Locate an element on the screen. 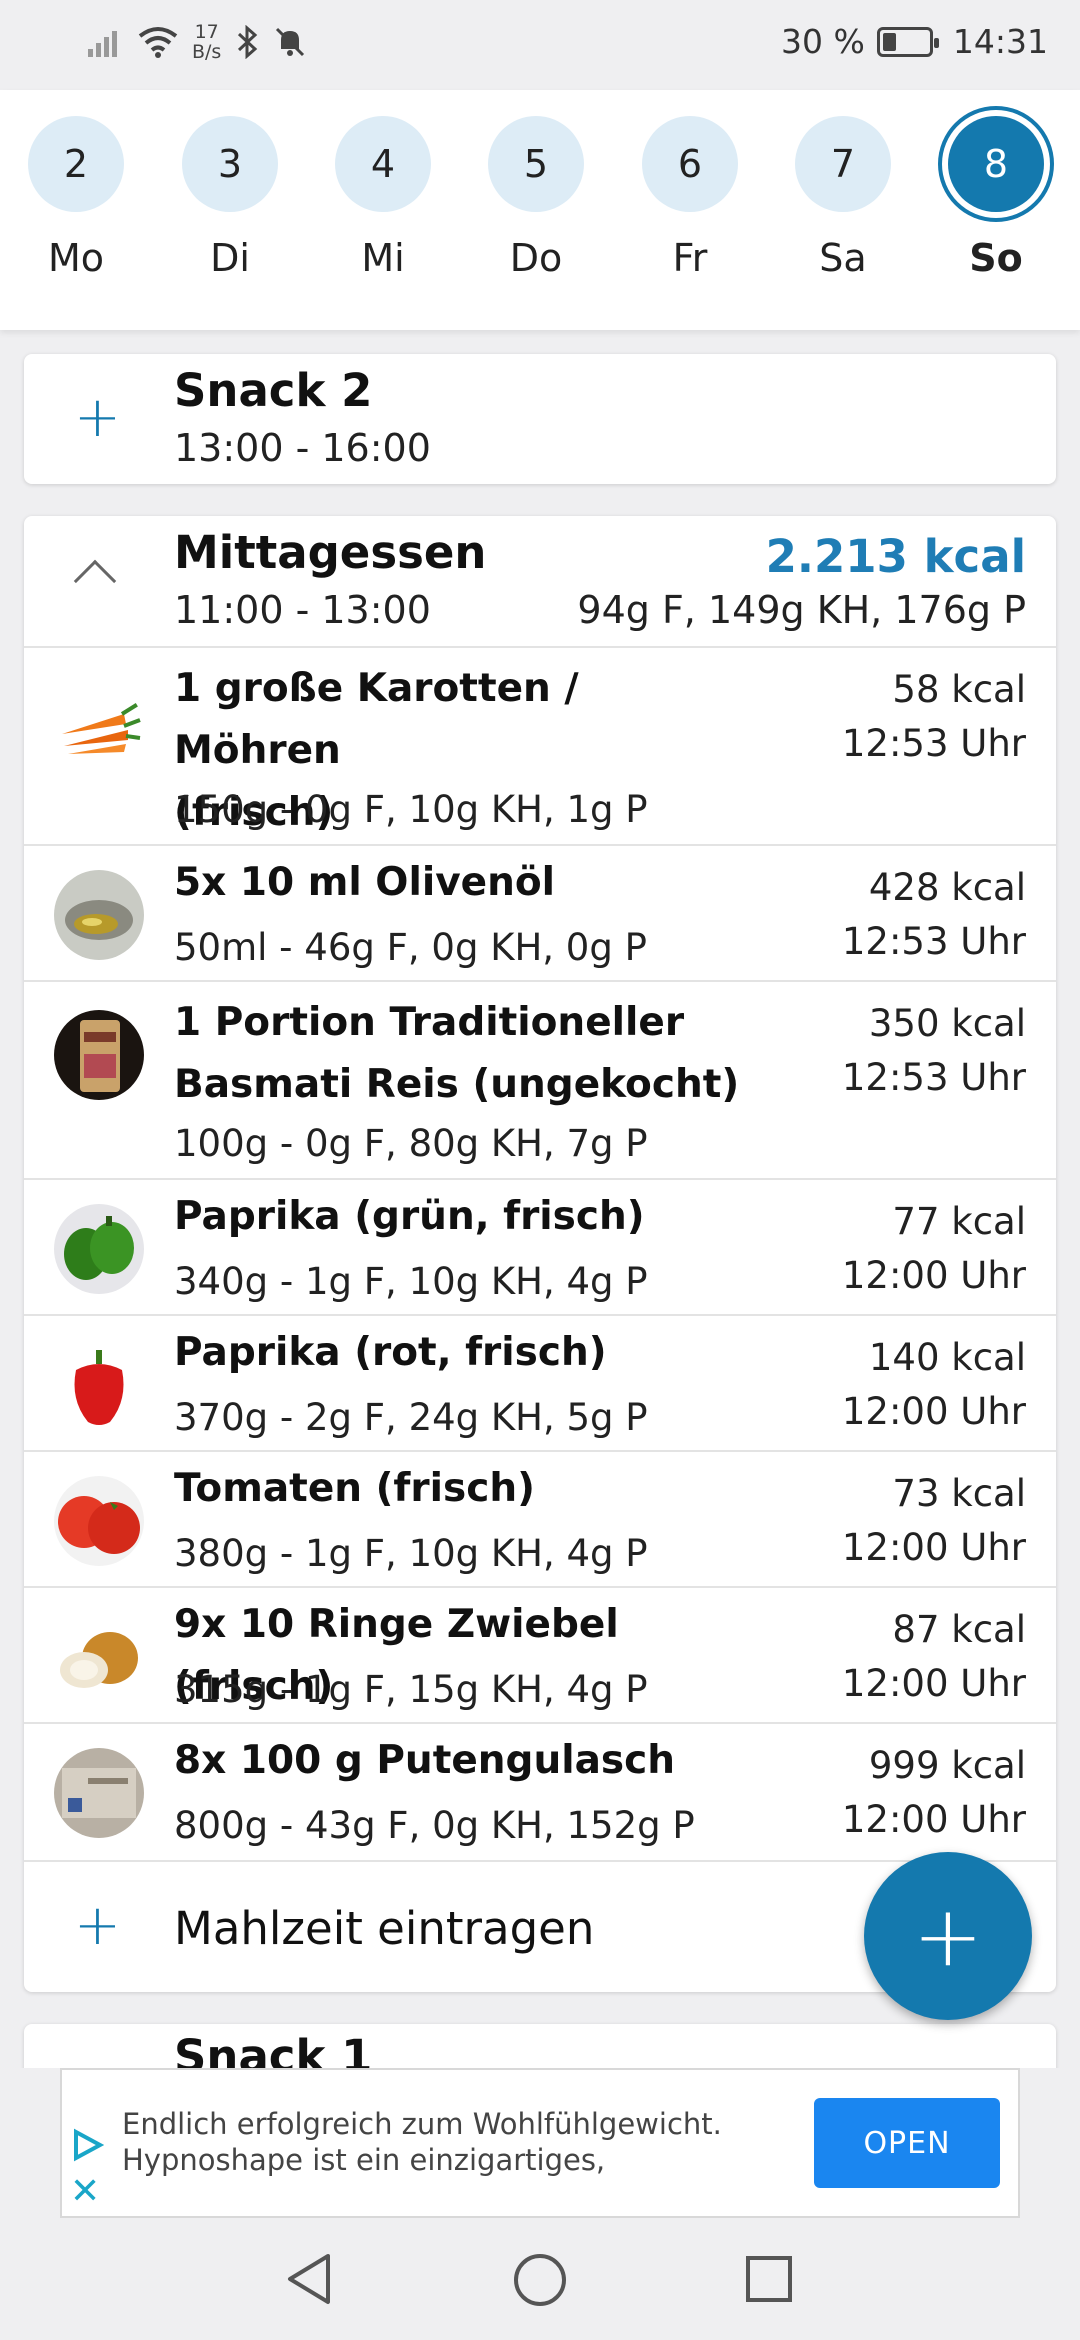  food-detail: 370g - 2g F, 24g KH, 5g P is located at coordinates (411, 1417).